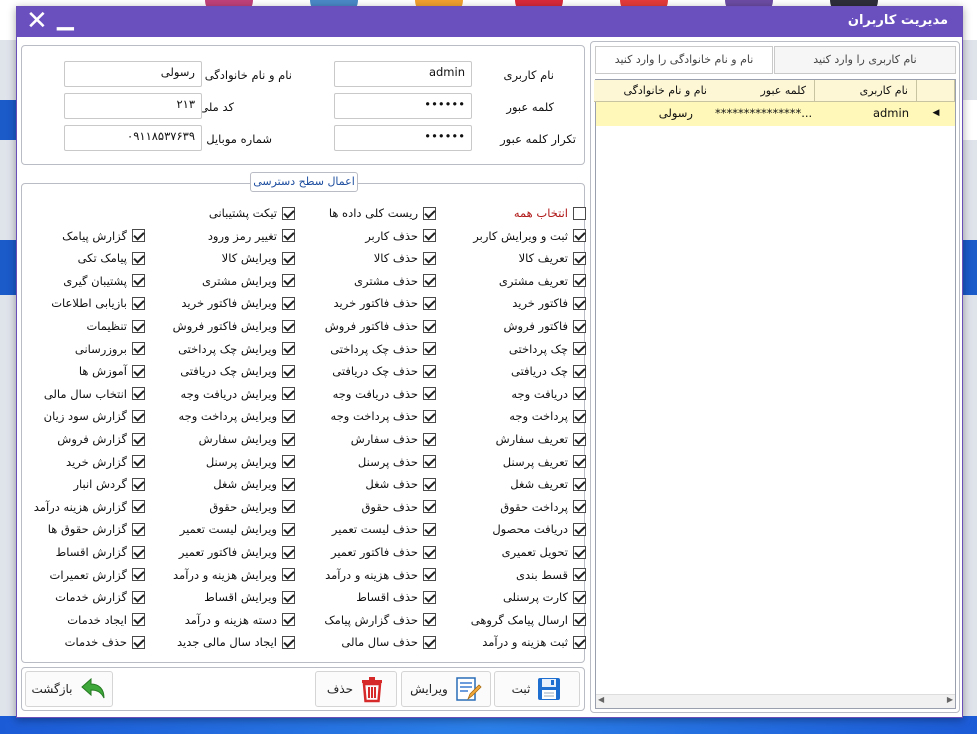 The height and width of the screenshot is (734, 977). Describe the element at coordinates (133, 106) in the screenshot. I see `nationalcode-input: ۲۱۳` at that location.